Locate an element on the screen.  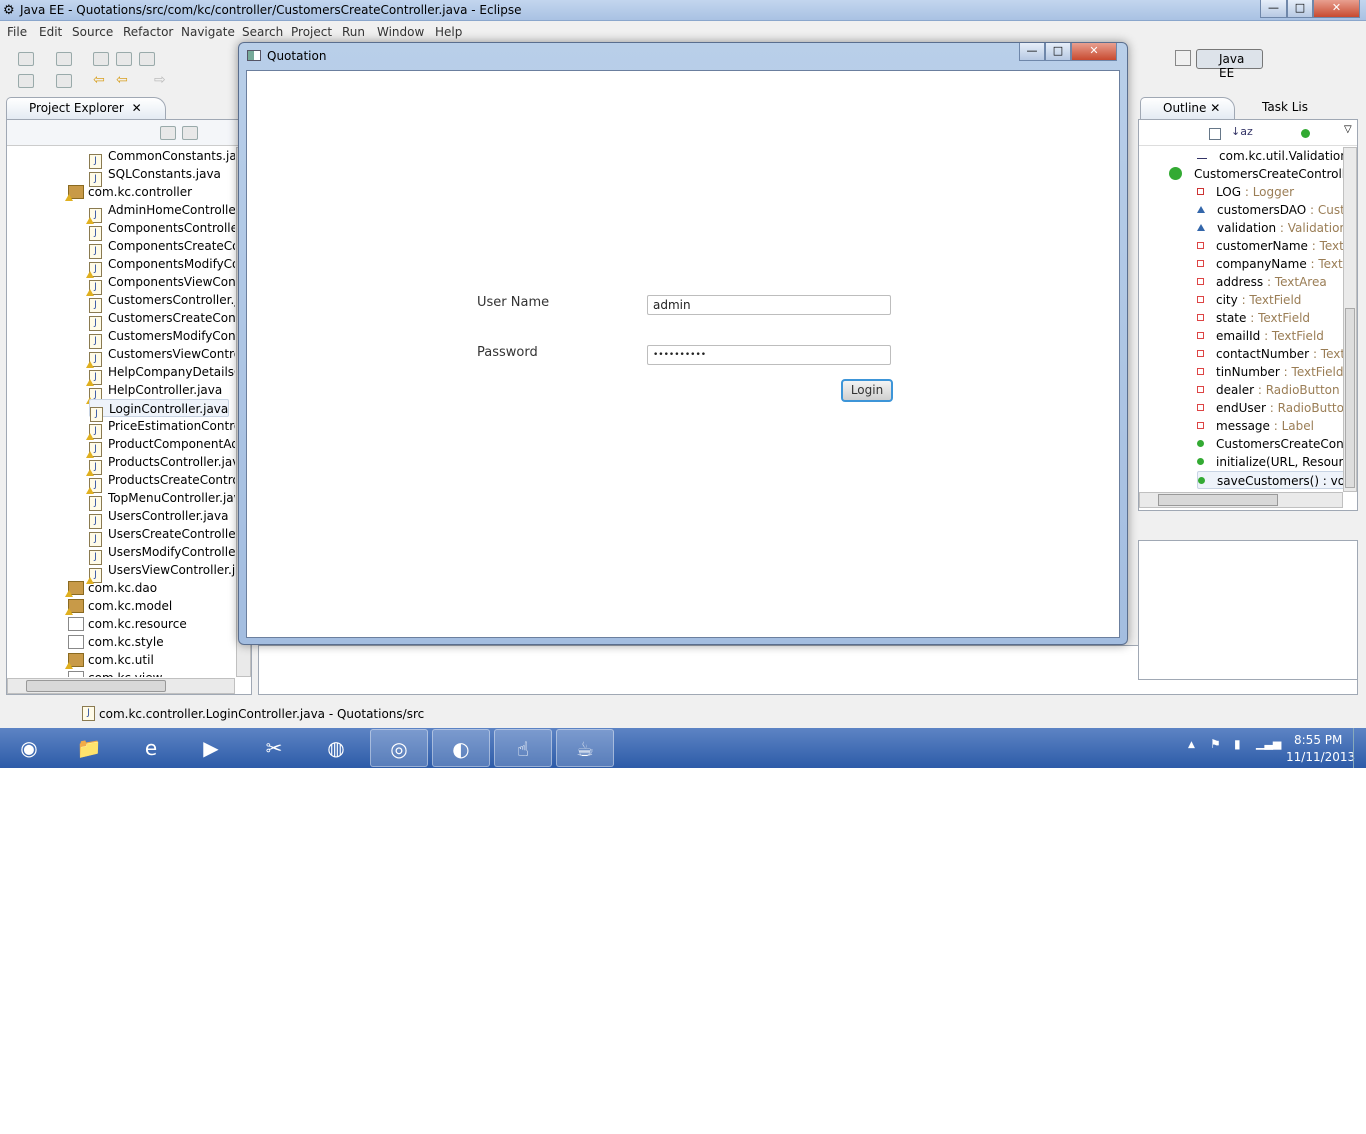
clock-date: 11/11/2013 is located at coordinates (1320, 757).